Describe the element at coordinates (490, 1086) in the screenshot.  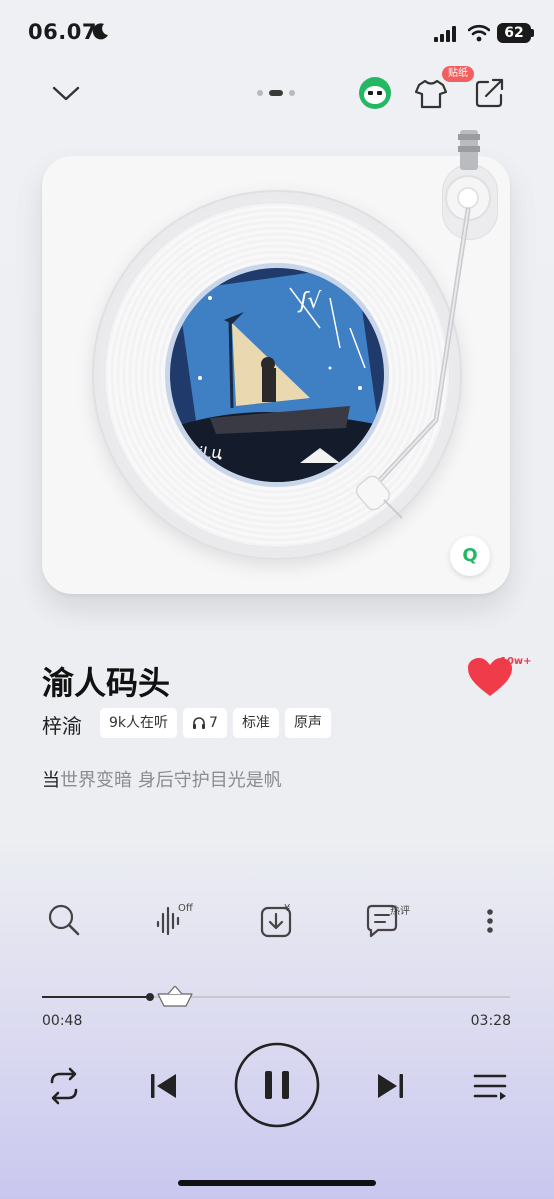
I see `playlist-icon` at that location.